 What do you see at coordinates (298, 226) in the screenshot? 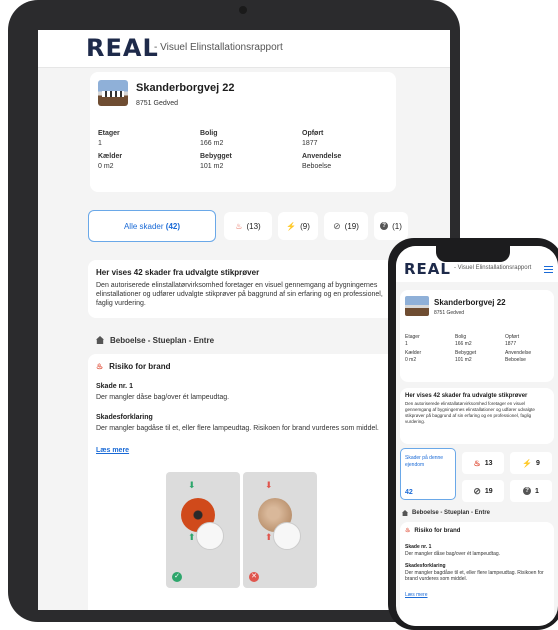
I see `filter-electric-button: ⚡ (9)` at bounding box center [298, 226].